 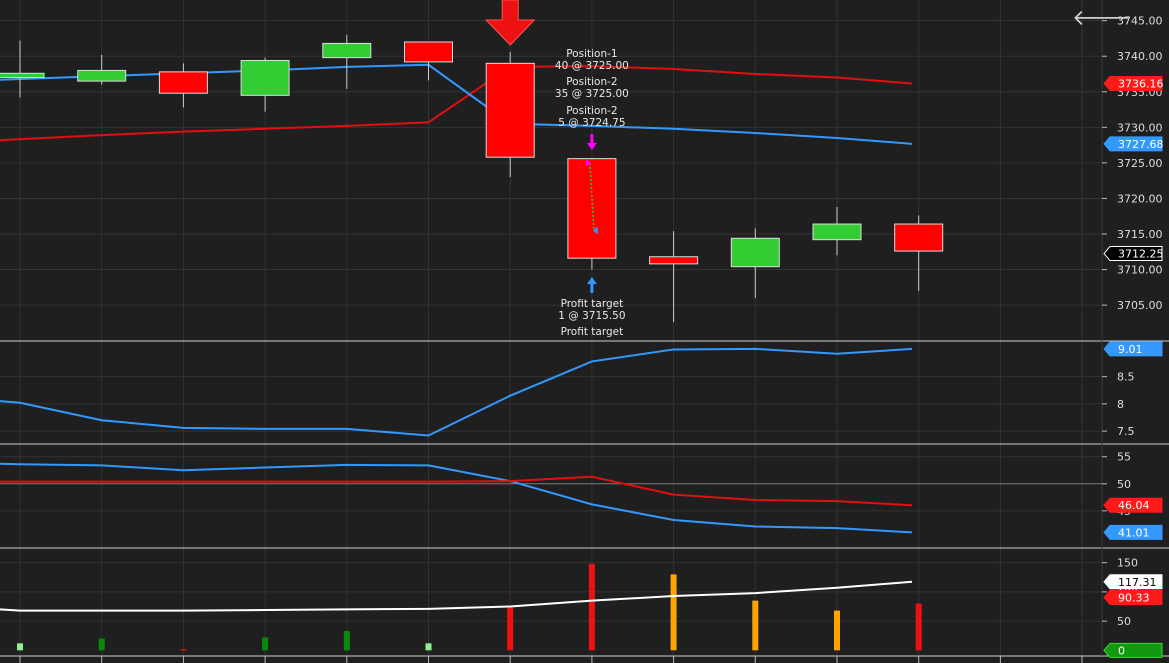 What do you see at coordinates (1140, 234) in the screenshot?
I see `y-tick-label: 3715.00` at bounding box center [1140, 234].